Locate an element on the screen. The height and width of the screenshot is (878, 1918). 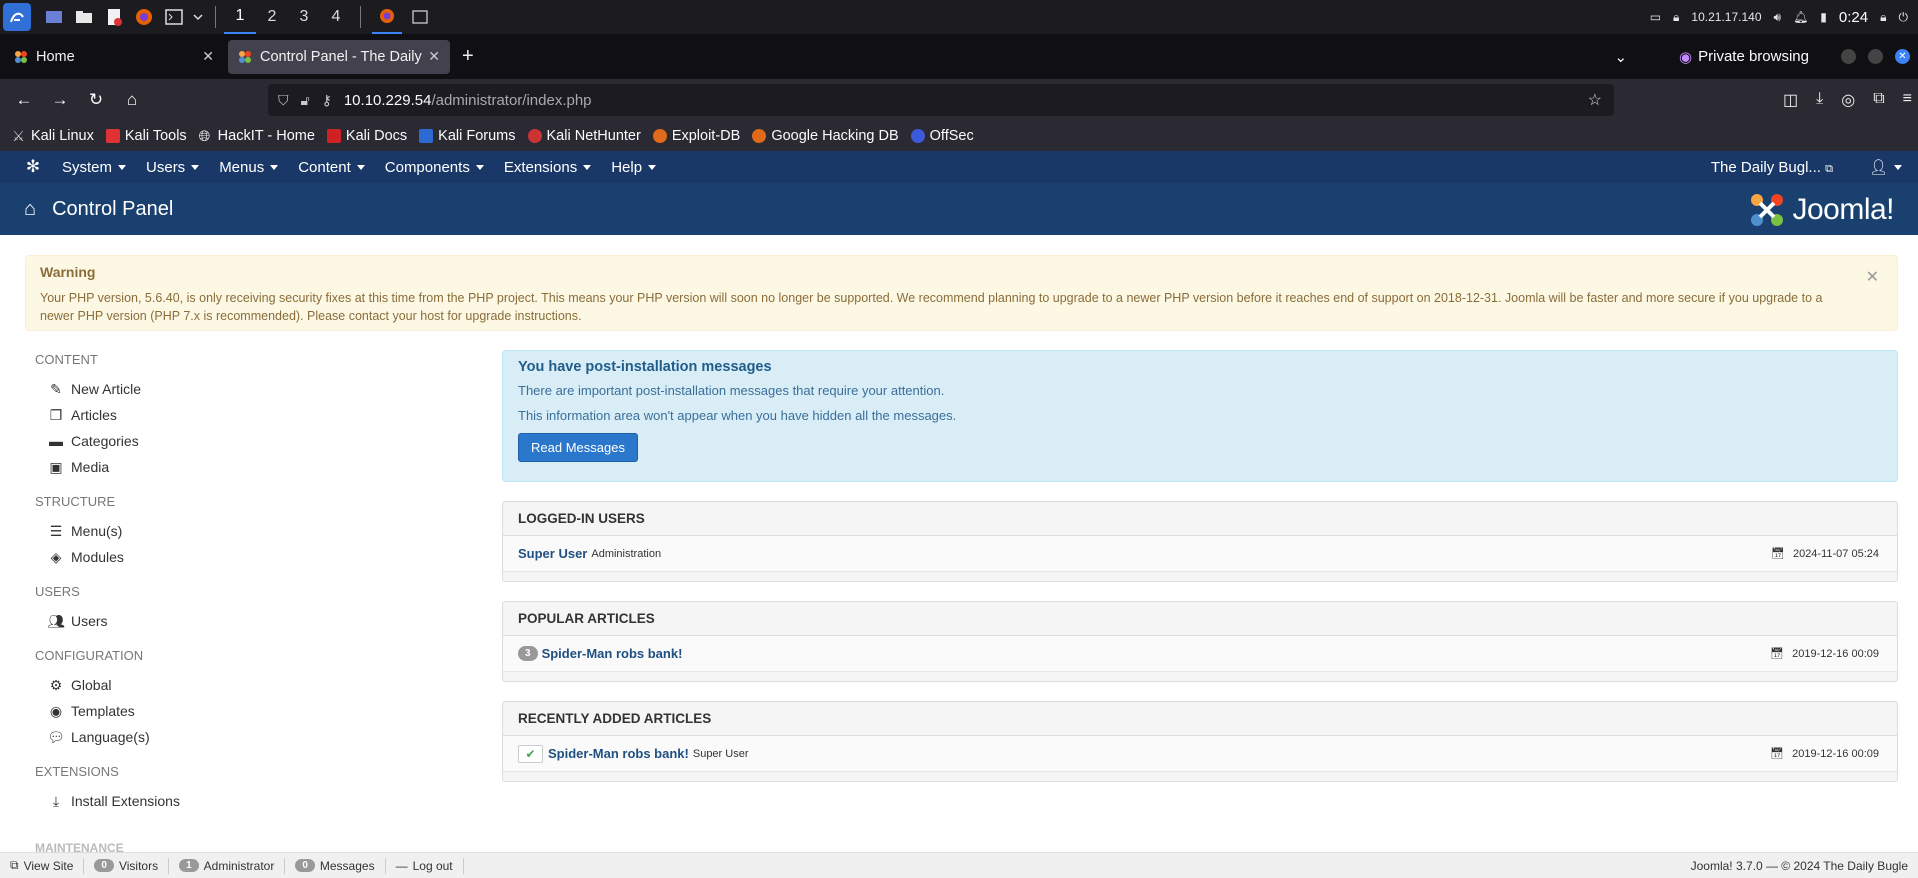
site-link: The Daily Bugl... ⧉ is located at coordinates (1772, 167).